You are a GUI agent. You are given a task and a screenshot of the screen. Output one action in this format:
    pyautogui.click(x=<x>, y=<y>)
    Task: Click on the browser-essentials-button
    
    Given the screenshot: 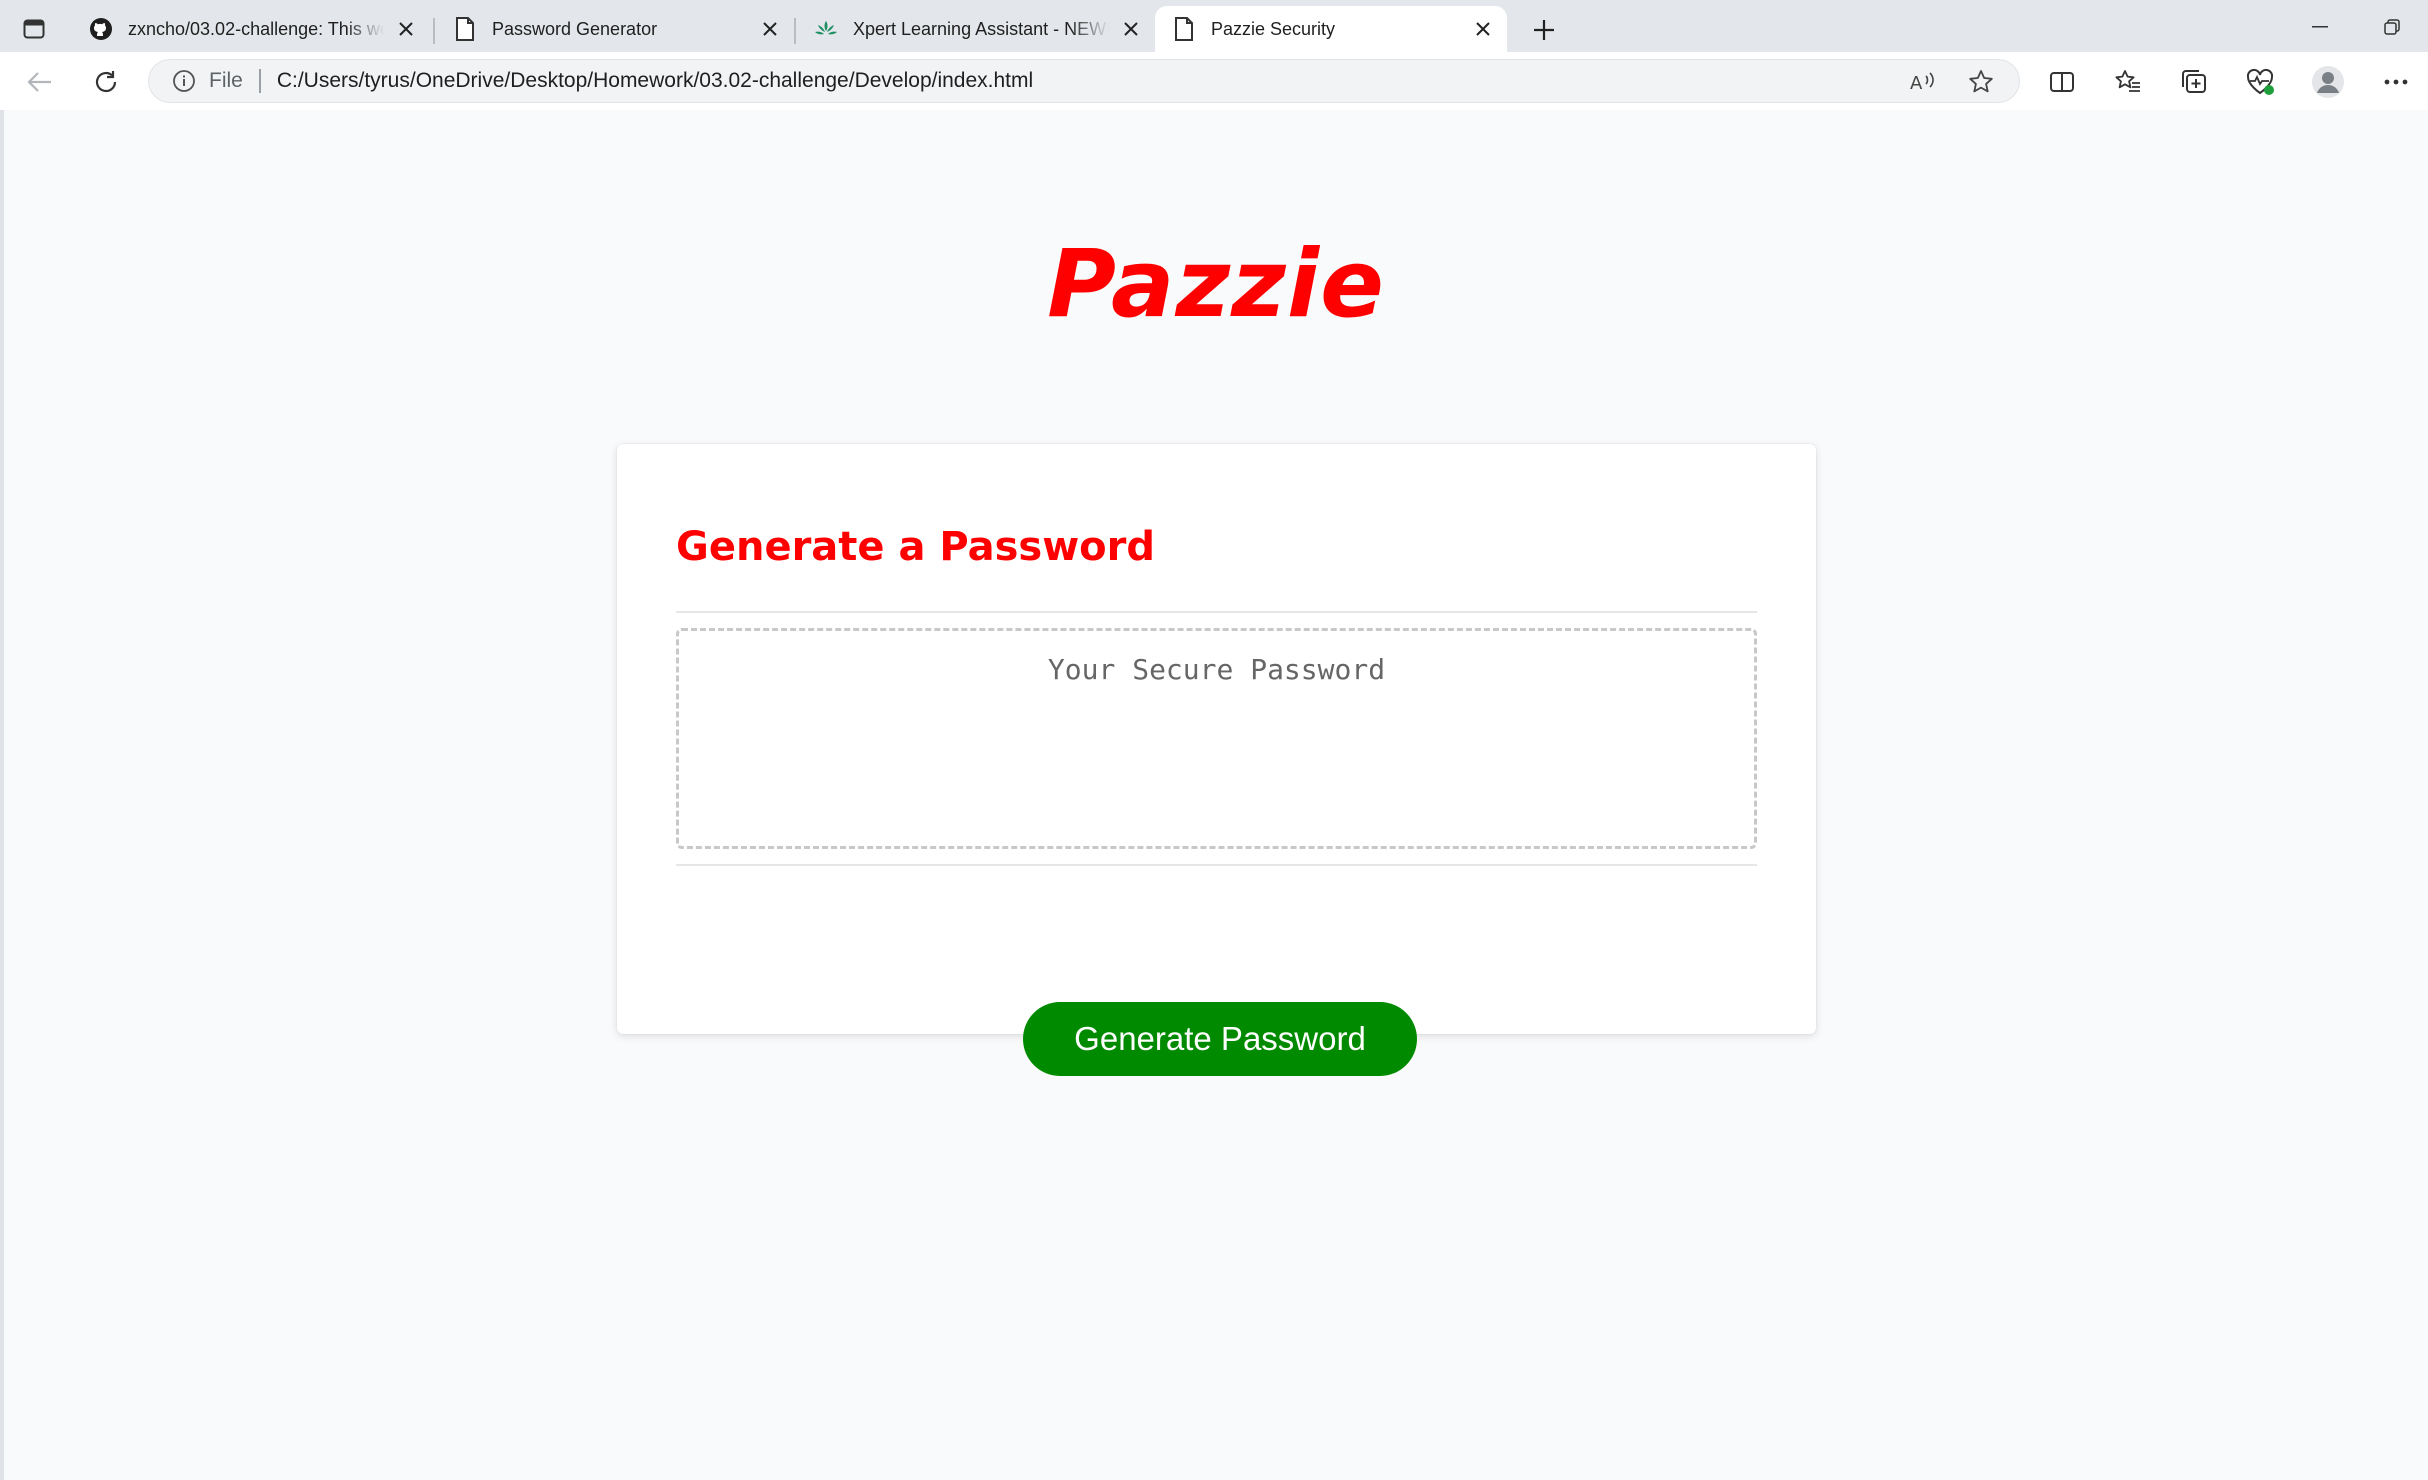 What is the action you would take?
    pyautogui.click(x=2260, y=82)
    